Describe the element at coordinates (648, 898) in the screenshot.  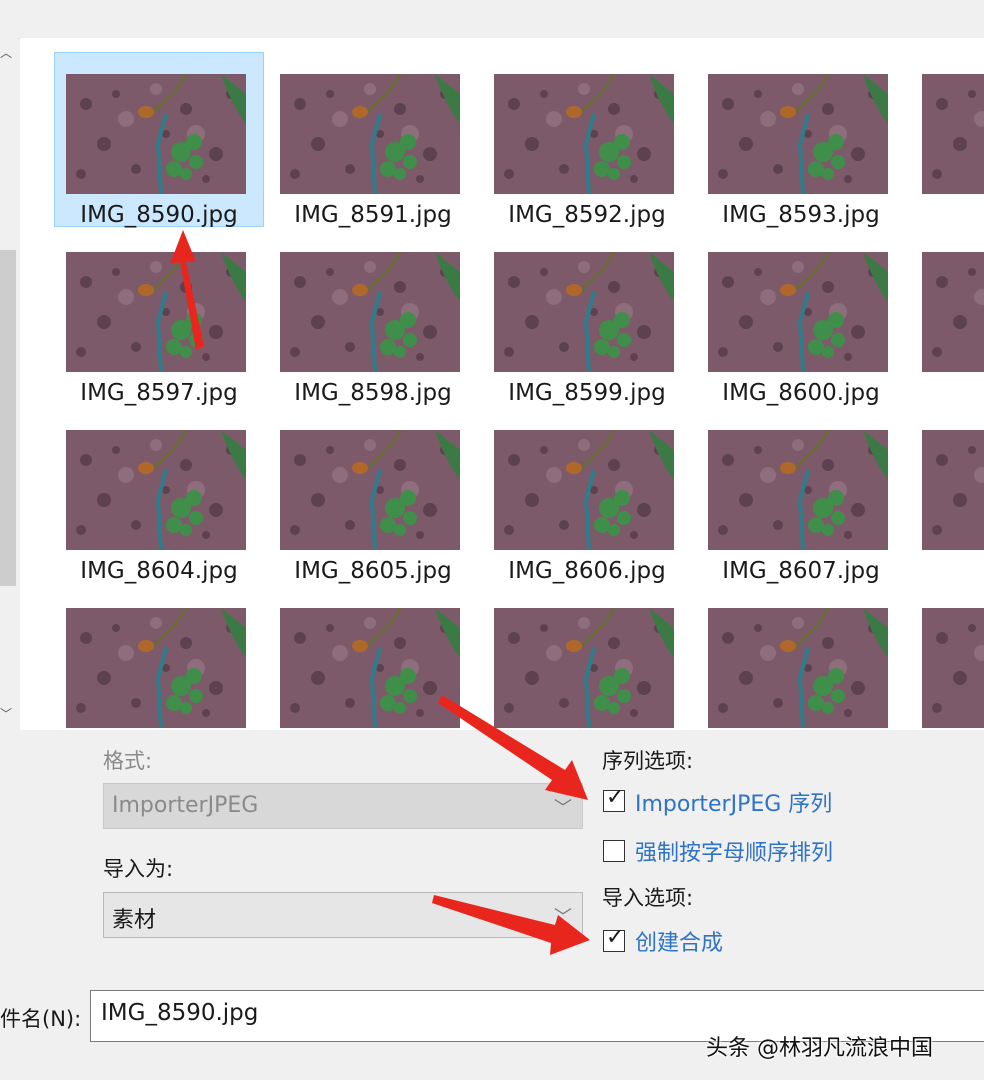
I see `import-options-label: 导入选项:` at that location.